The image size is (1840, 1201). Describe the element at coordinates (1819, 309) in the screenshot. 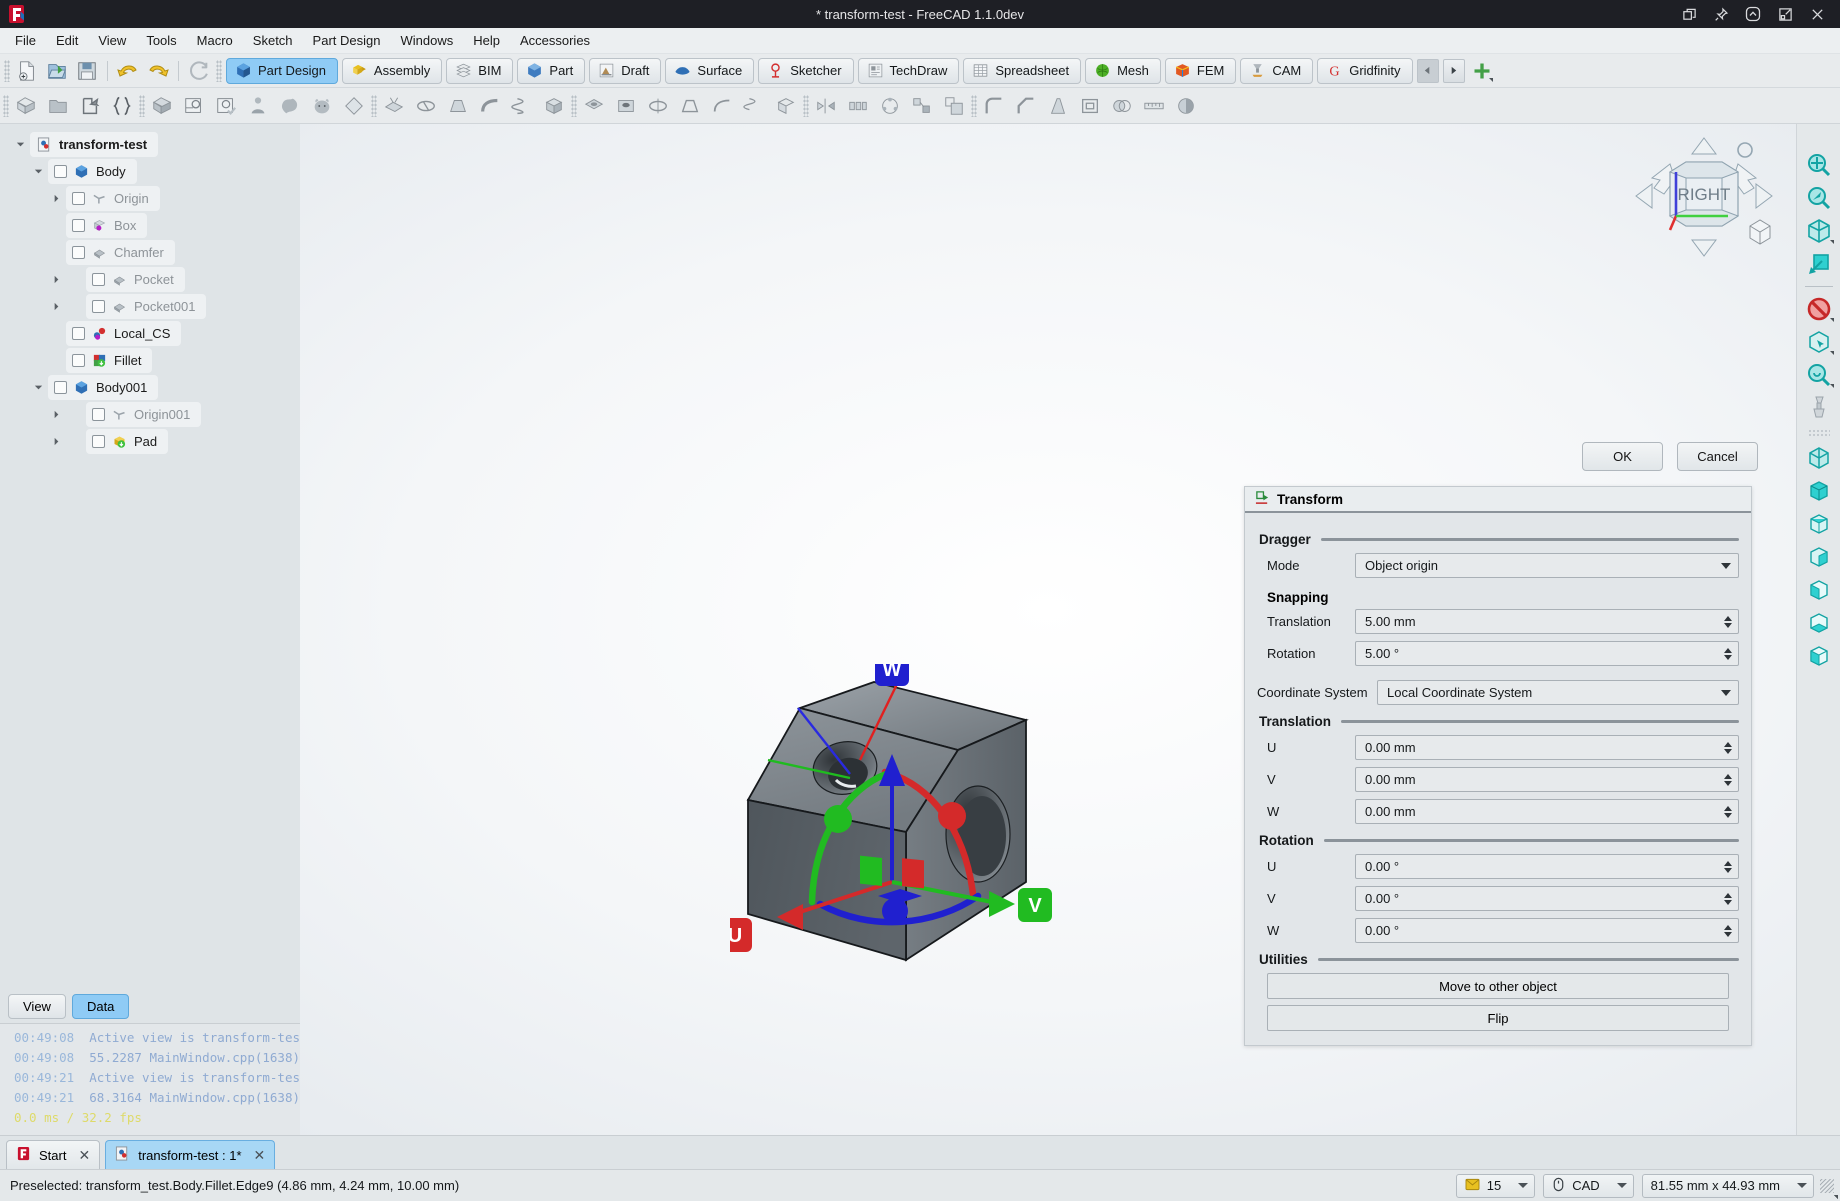

I see `no-draw-style-icon` at that location.